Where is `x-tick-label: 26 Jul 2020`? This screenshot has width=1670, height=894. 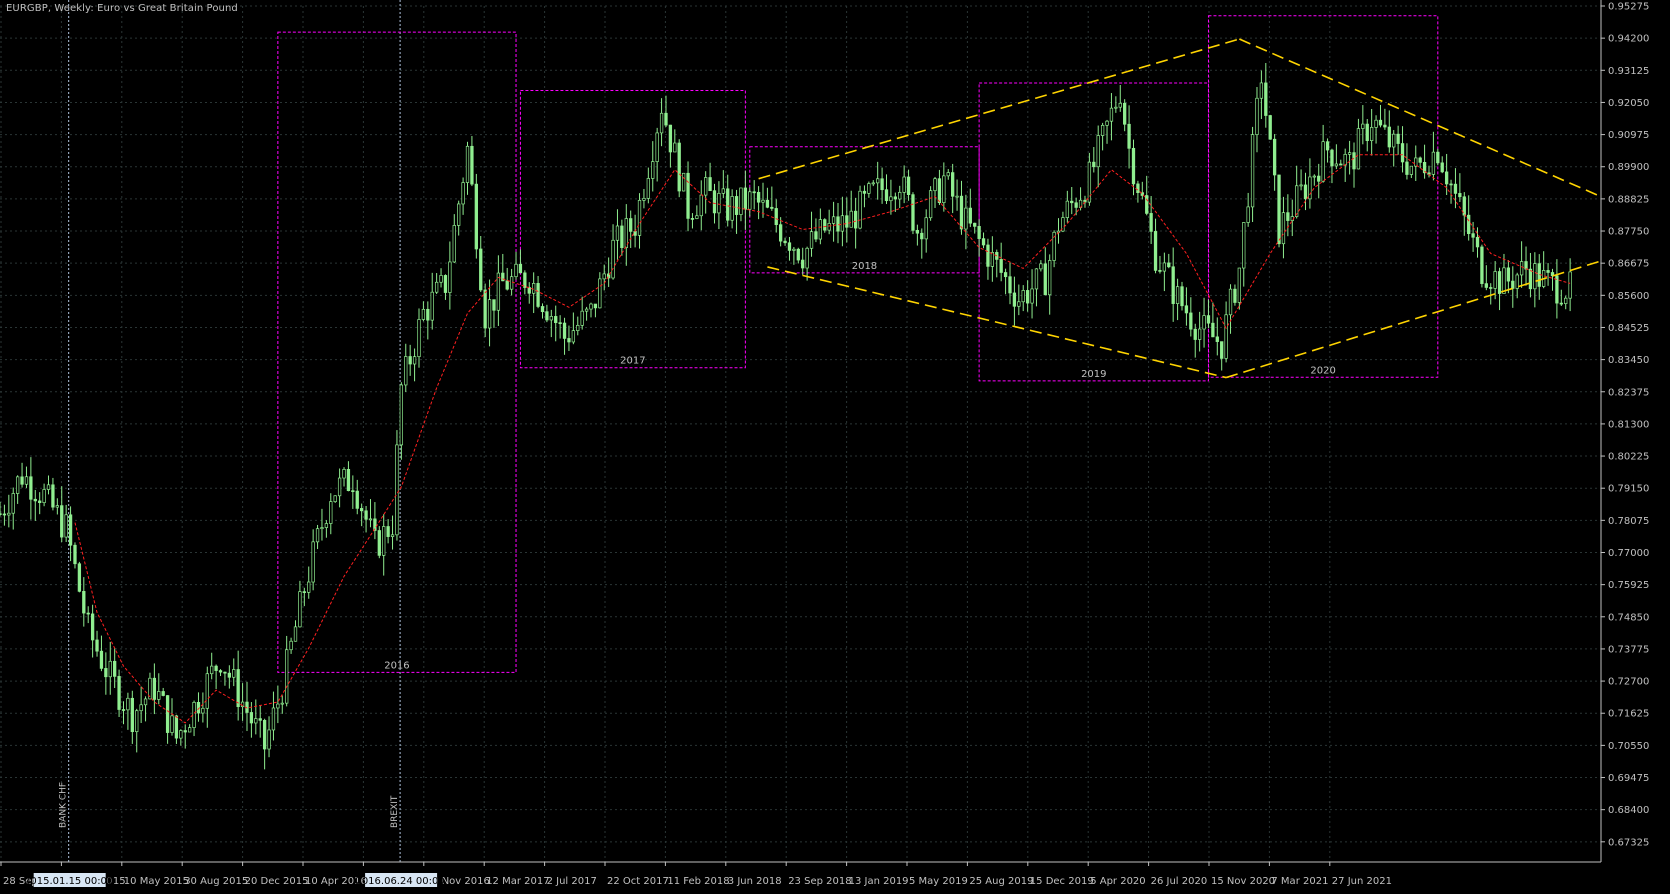
x-tick-label: 26 Jul 2020 is located at coordinates (1179, 881).